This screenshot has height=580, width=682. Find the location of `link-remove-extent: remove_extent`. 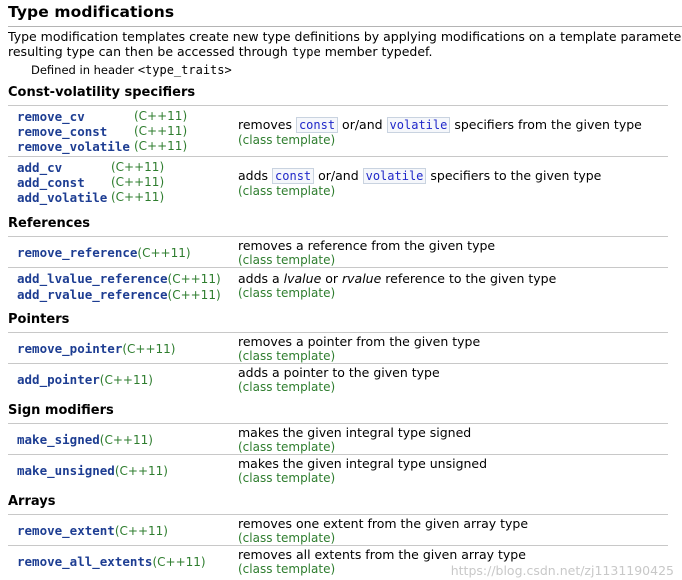

link-remove-extent: remove_extent is located at coordinates (66, 530).